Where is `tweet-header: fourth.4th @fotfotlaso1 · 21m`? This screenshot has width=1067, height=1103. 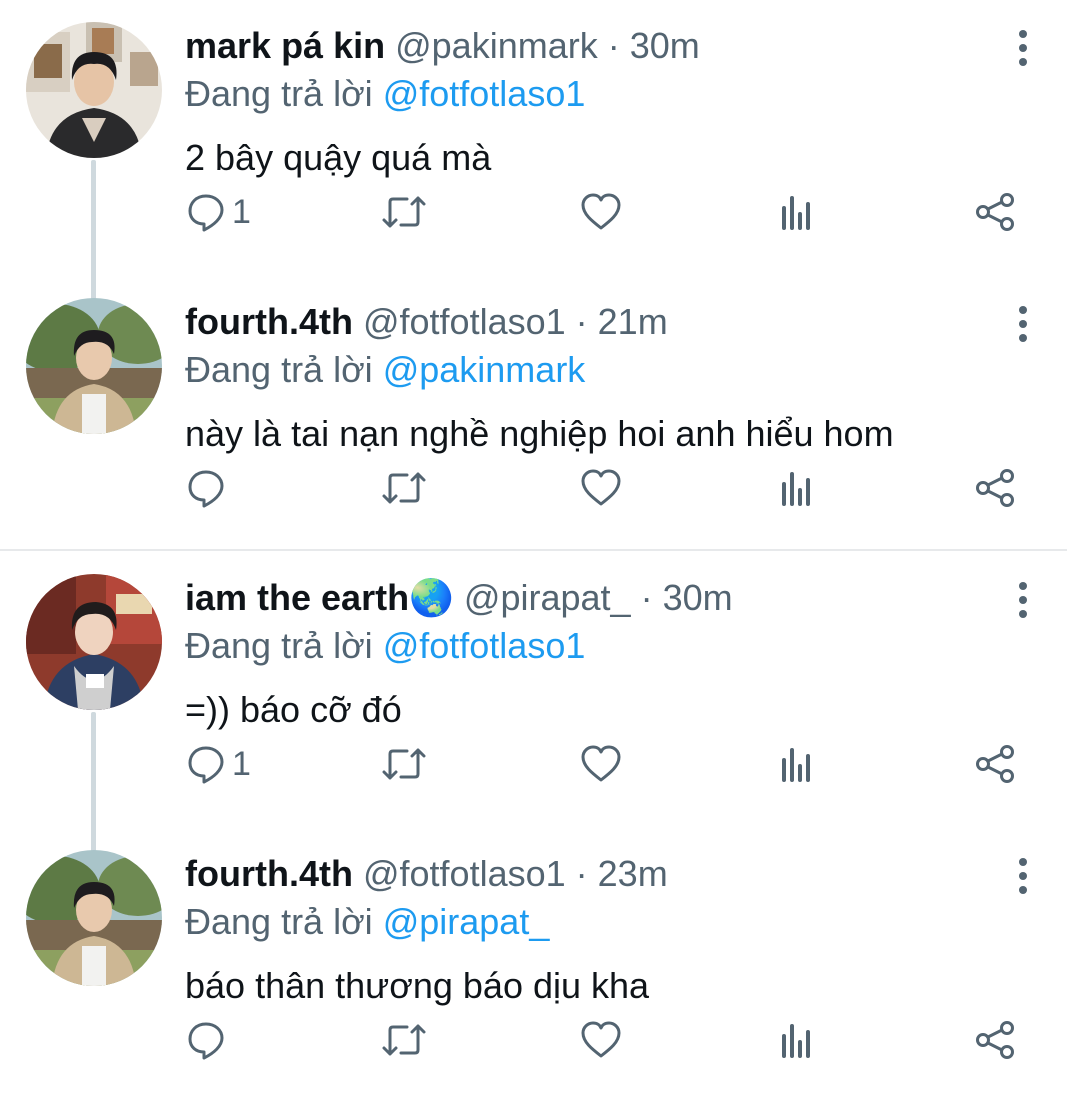
tweet-header: fourth.4th @fotfotlaso1 · 21m is located at coordinates (426, 322).